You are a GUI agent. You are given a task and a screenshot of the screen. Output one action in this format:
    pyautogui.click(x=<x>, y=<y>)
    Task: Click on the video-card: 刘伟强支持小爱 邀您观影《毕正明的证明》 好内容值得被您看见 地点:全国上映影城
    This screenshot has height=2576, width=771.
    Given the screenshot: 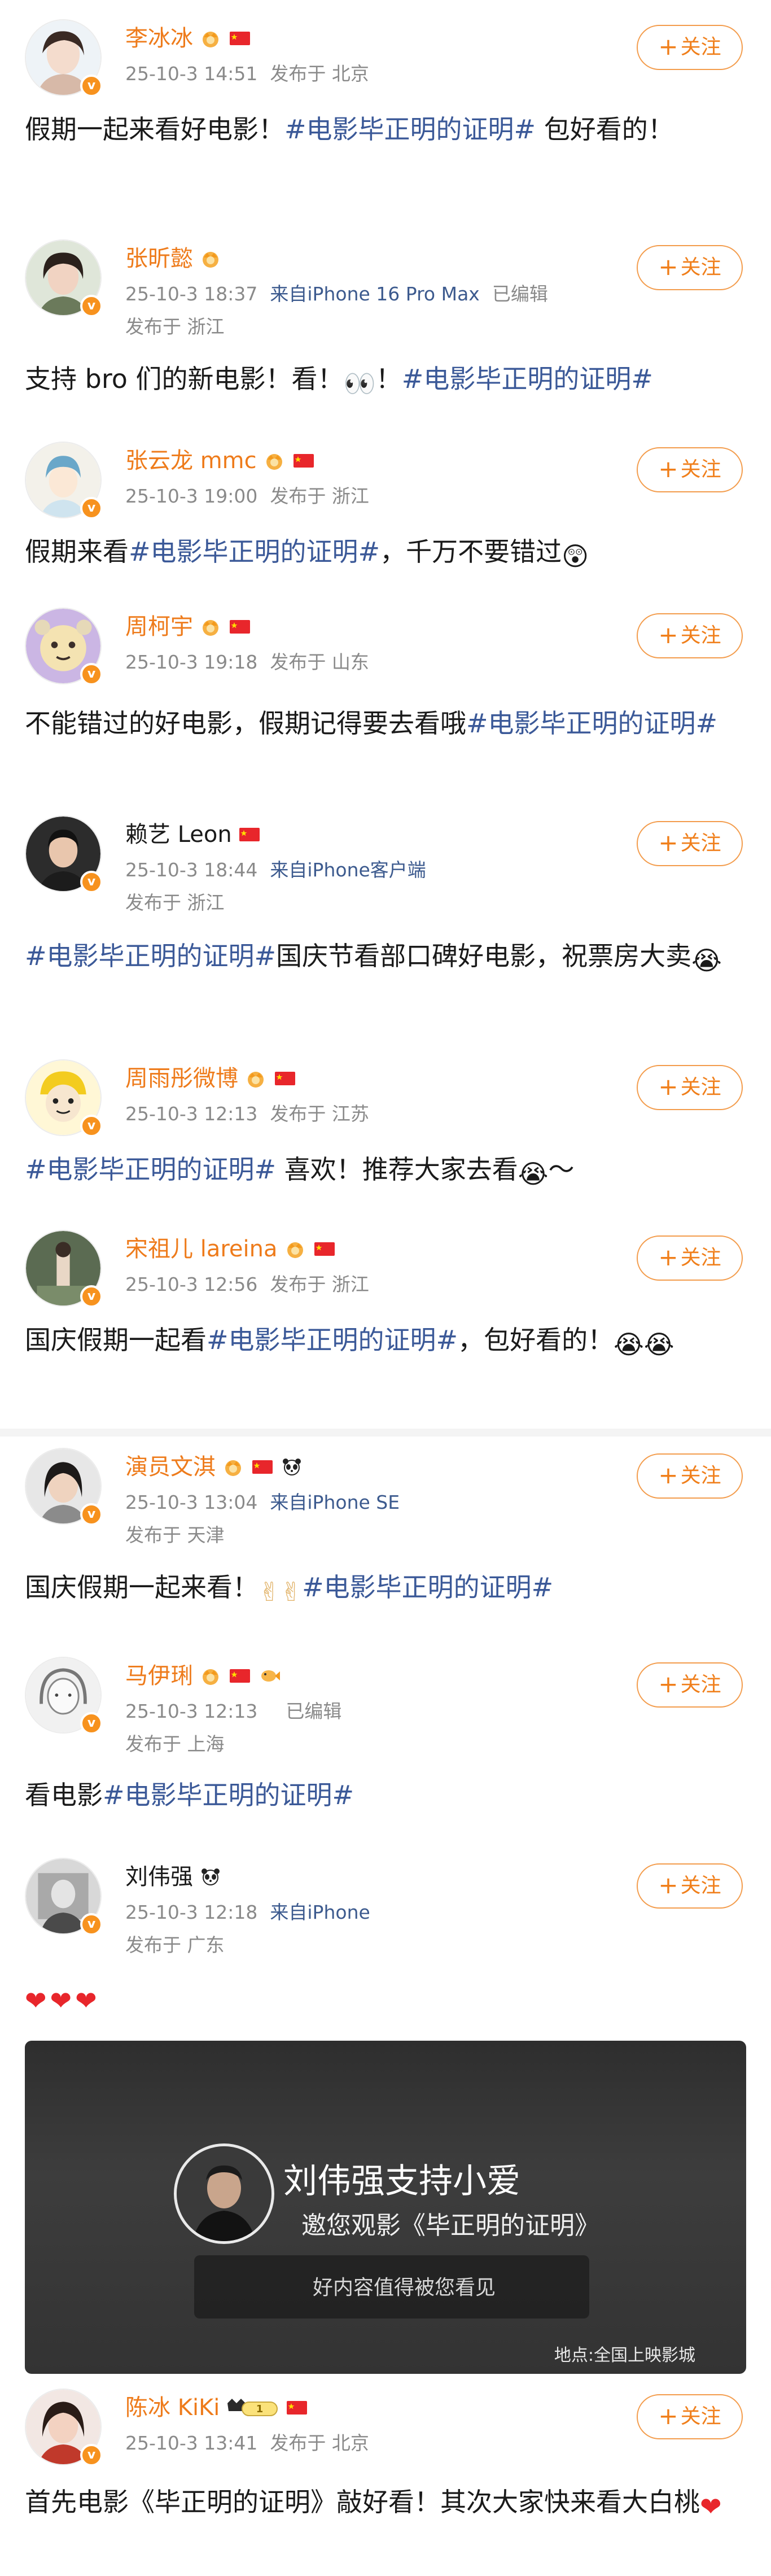 What is the action you would take?
    pyautogui.click(x=385, y=2207)
    